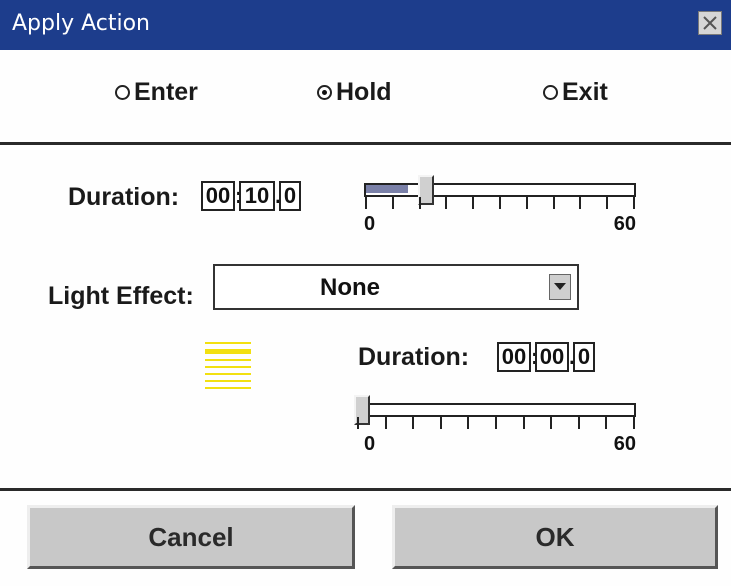 The height and width of the screenshot is (586, 731). I want to click on light-effect-select: None, so click(396, 287).